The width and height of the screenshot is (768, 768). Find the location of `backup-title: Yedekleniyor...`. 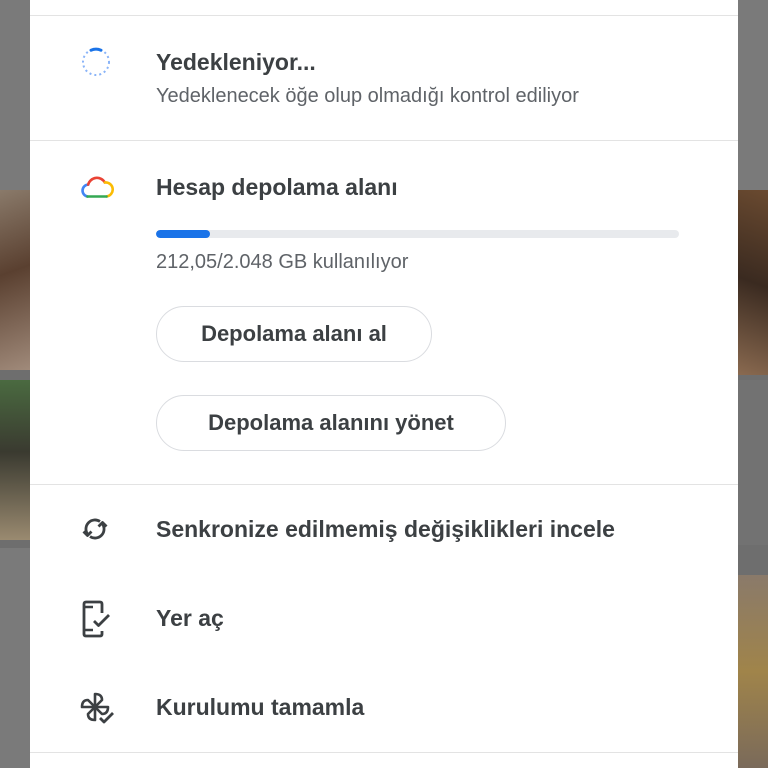

backup-title: Yedekleniyor... is located at coordinates (236, 62).